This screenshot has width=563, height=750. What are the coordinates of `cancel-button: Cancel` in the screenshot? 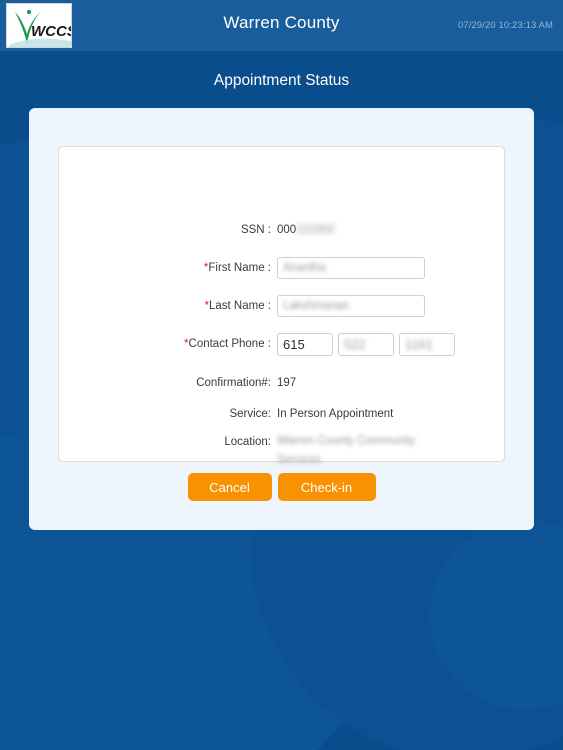 It's located at (229, 487).